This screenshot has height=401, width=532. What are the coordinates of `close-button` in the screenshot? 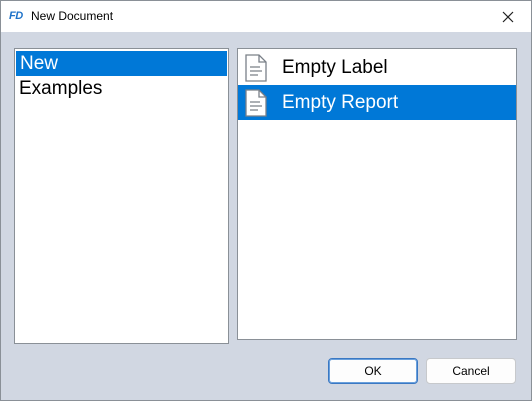 It's located at (508, 16).